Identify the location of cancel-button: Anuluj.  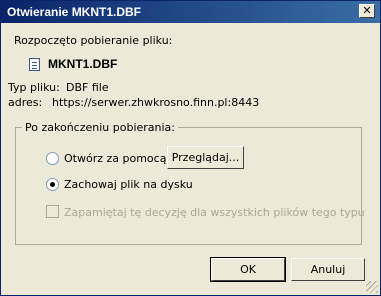
(328, 269).